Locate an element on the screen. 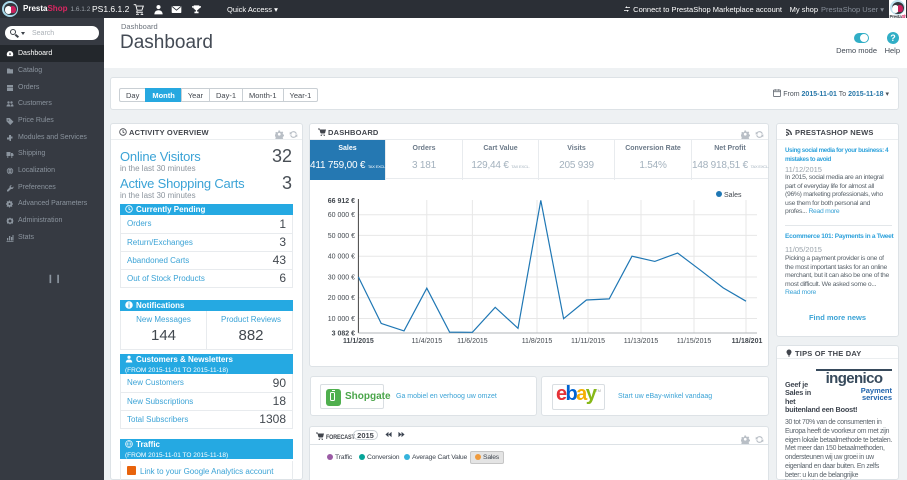  svg-text: 20 000 € is located at coordinates (341, 298).